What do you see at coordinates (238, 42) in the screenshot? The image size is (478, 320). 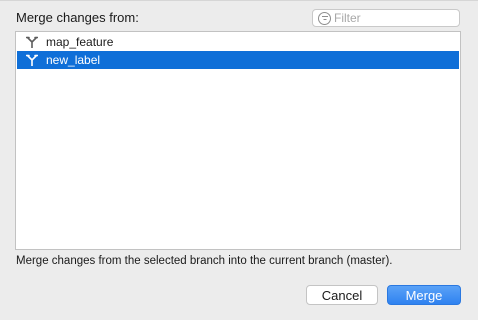 I see `branch-list-item-map-feature: map_feature` at bounding box center [238, 42].